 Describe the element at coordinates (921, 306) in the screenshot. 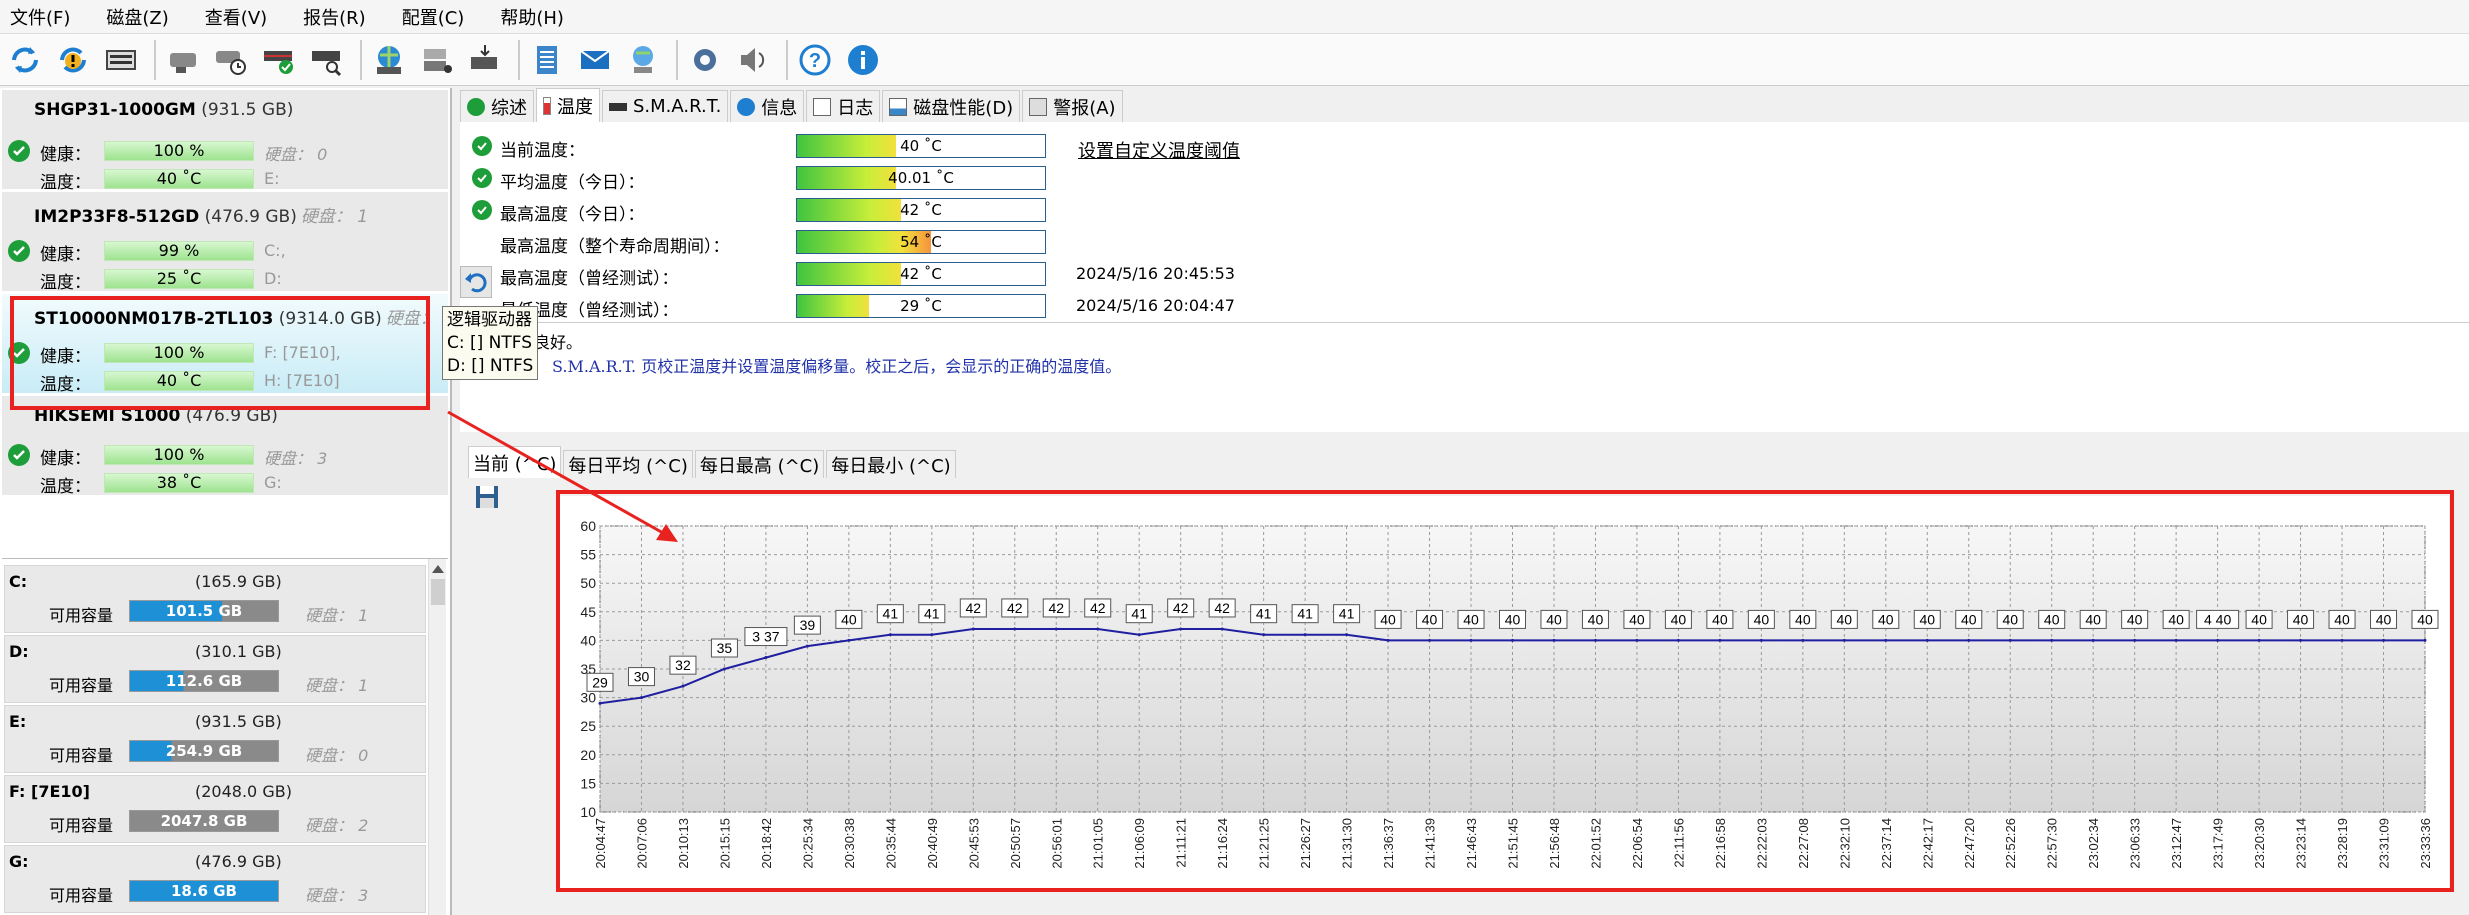

I see `temp-value: 29 ˚C` at that location.